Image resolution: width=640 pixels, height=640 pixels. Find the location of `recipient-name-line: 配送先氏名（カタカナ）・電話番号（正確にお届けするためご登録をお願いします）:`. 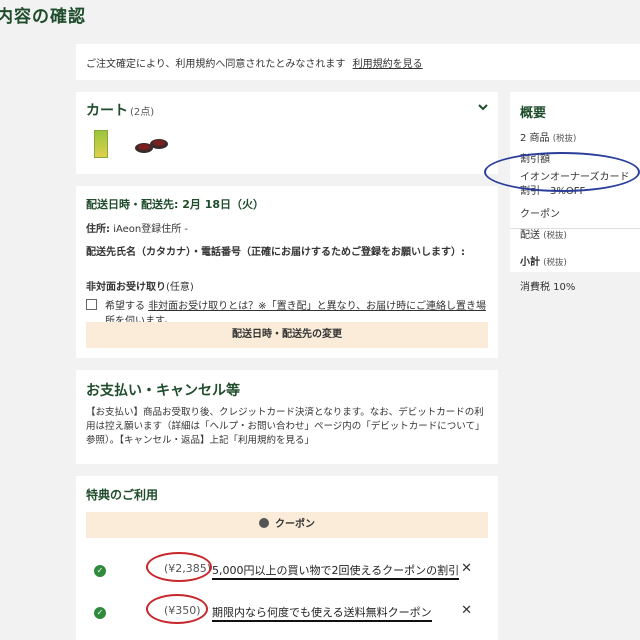

recipient-name-line: 配送先氏名（カタカナ）・電話番号（正確にお届けするためご登録をお願いします）: is located at coordinates (275, 252).